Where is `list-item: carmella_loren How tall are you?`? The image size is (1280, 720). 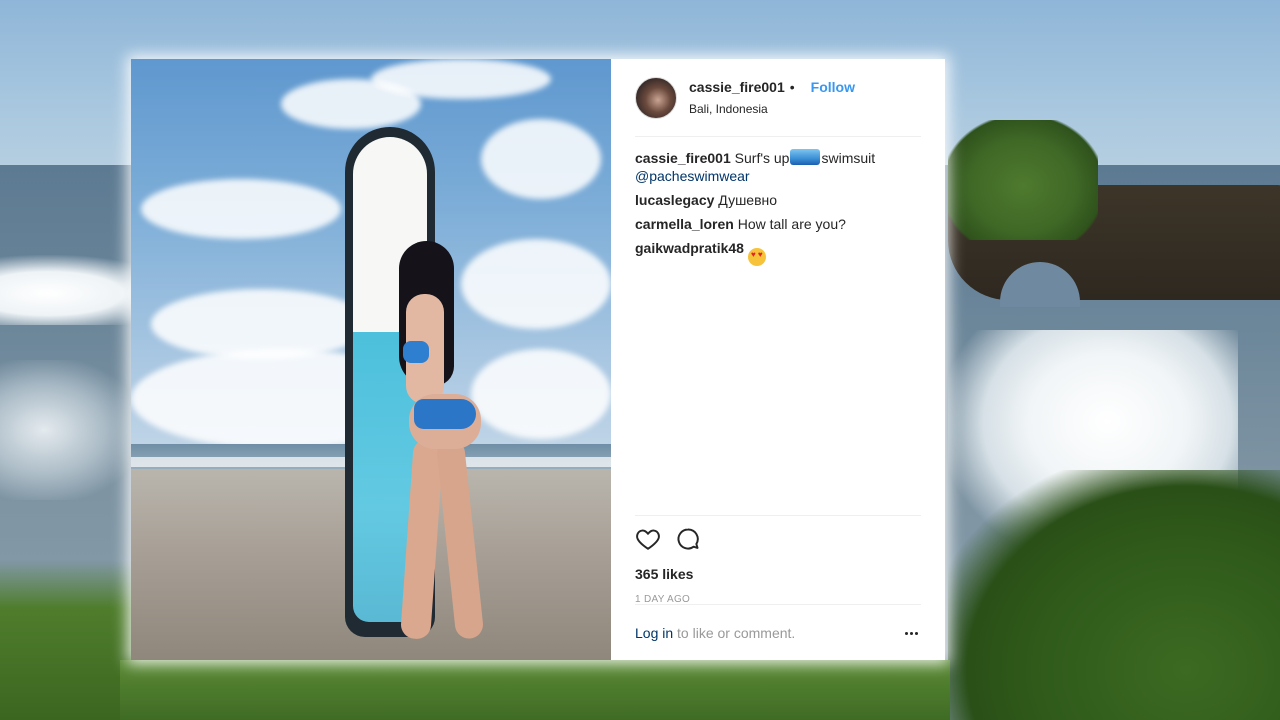
list-item: carmella_loren How tall are you? is located at coordinates (780, 224).